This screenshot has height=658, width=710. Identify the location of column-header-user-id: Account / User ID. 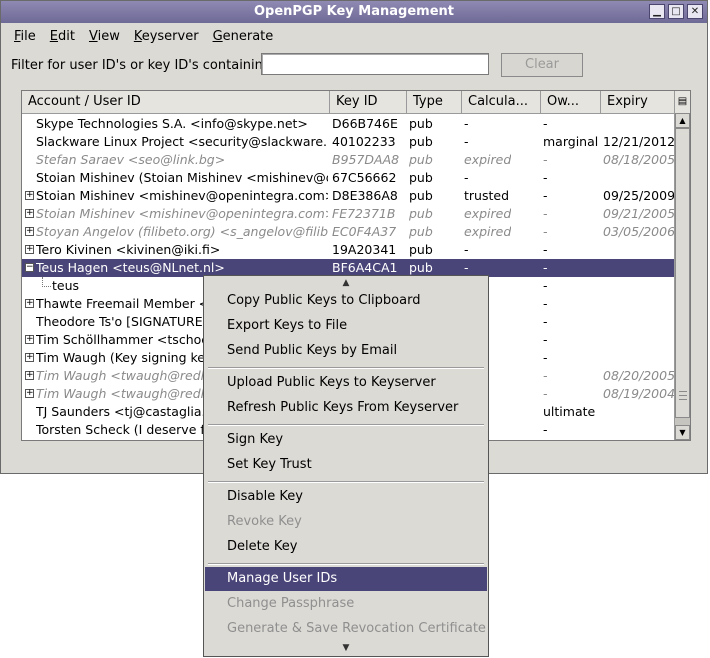
(176, 102).